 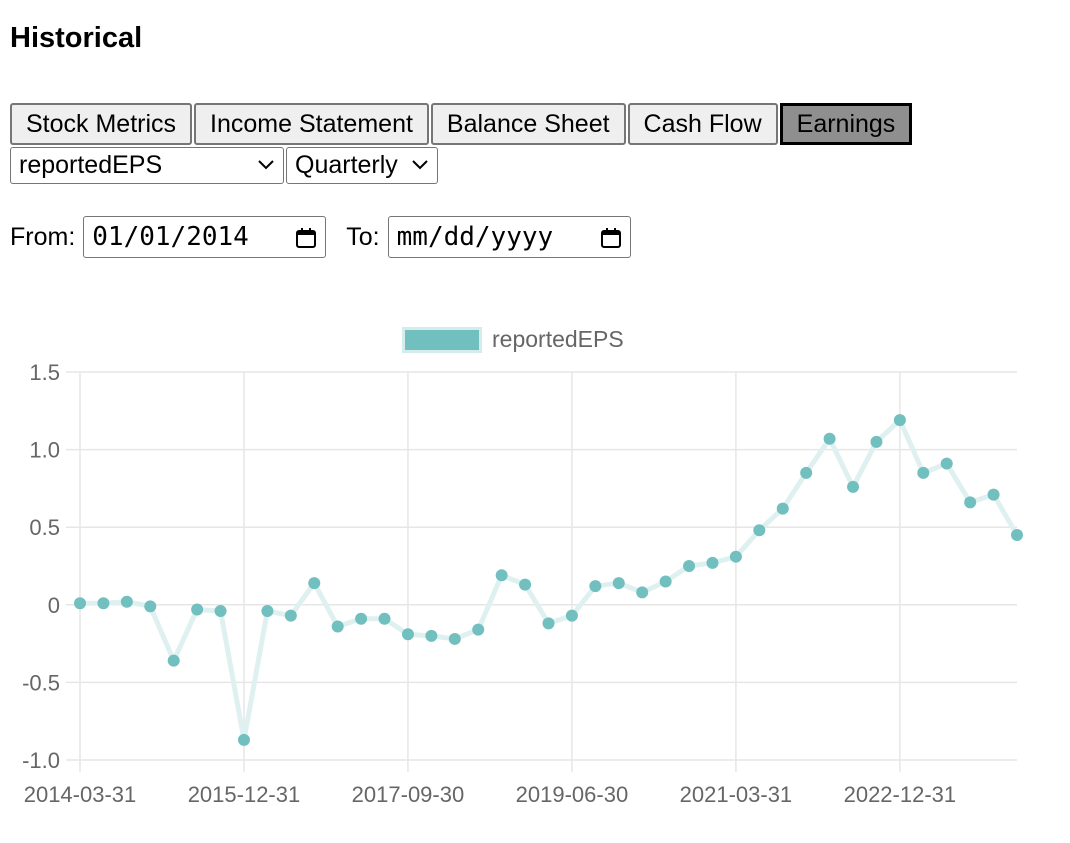 What do you see at coordinates (346, 165) in the screenshot?
I see `period-select-value: Quarterly` at bounding box center [346, 165].